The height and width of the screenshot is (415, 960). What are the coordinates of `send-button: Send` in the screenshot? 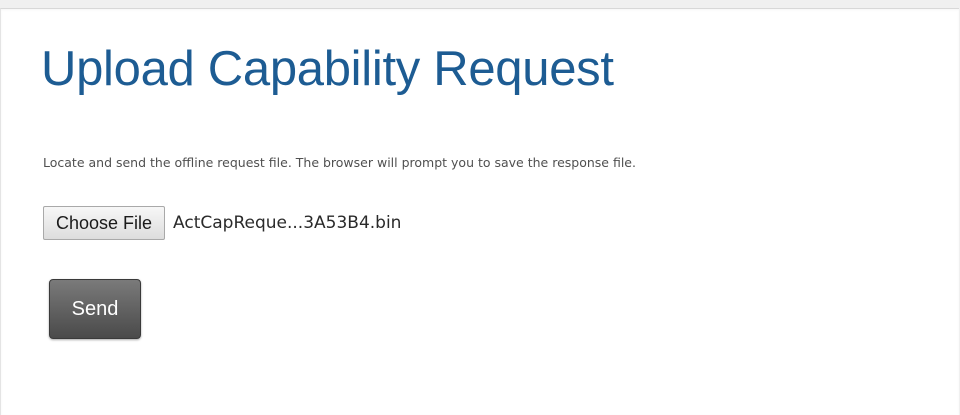 It's located at (95, 309).